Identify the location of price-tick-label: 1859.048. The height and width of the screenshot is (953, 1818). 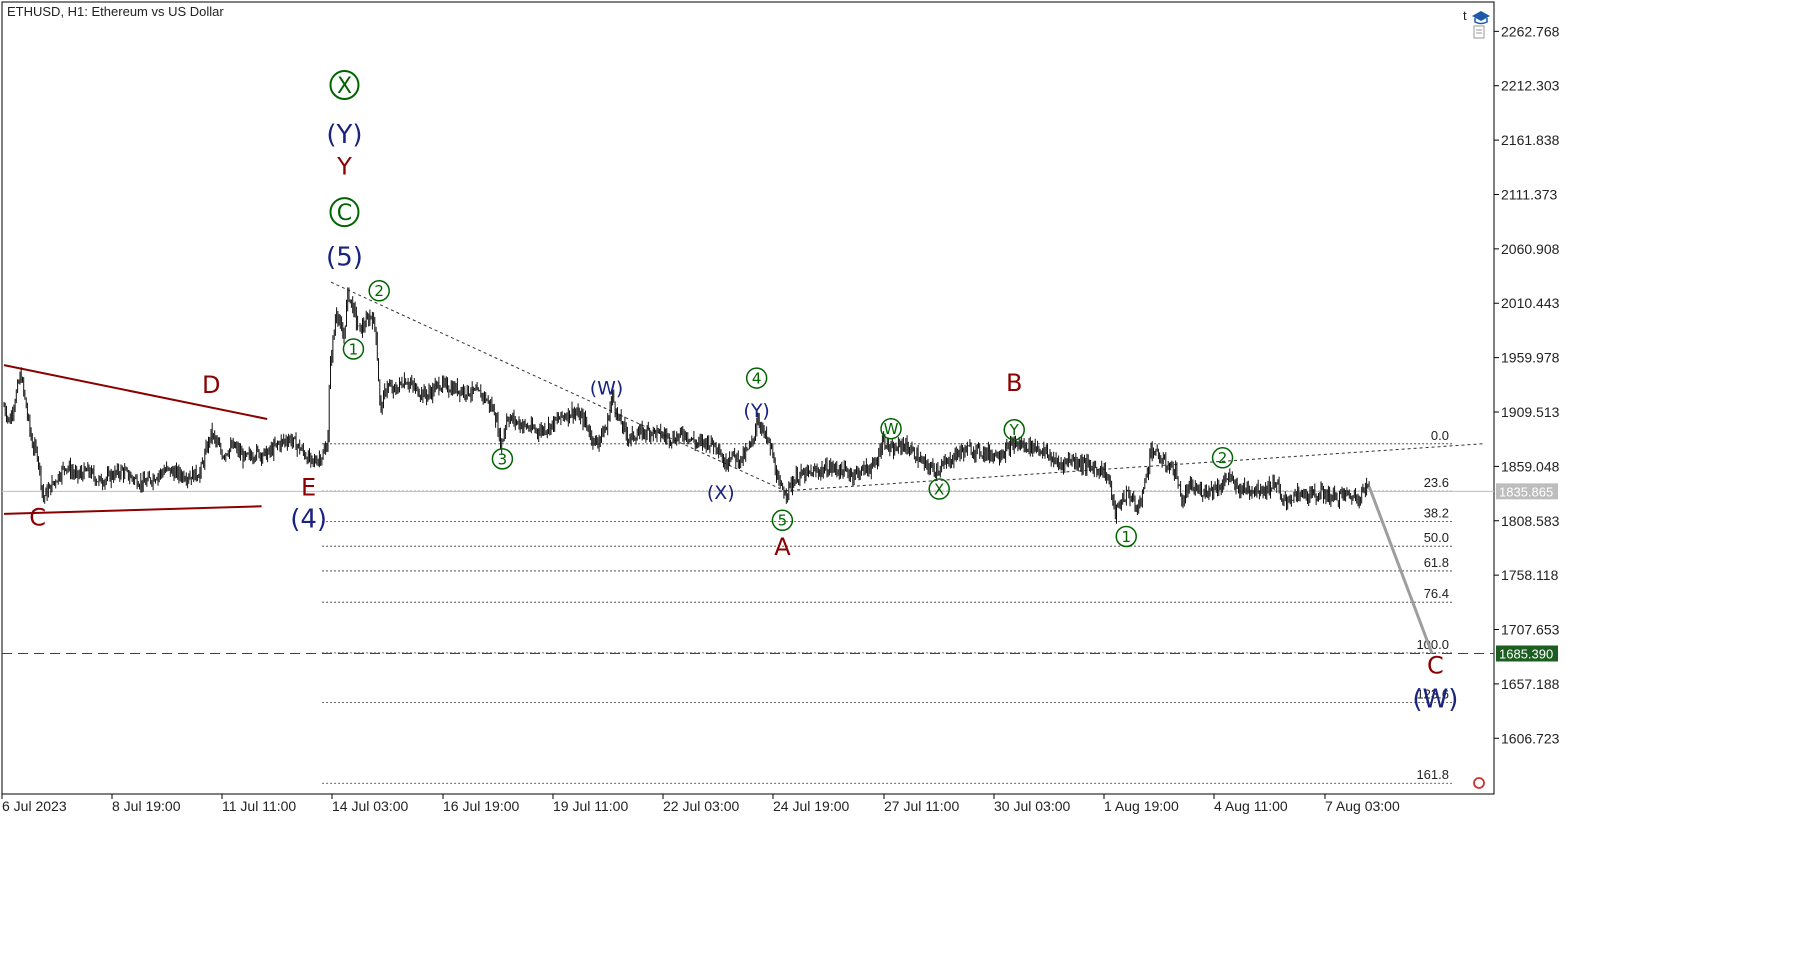
(1530, 466).